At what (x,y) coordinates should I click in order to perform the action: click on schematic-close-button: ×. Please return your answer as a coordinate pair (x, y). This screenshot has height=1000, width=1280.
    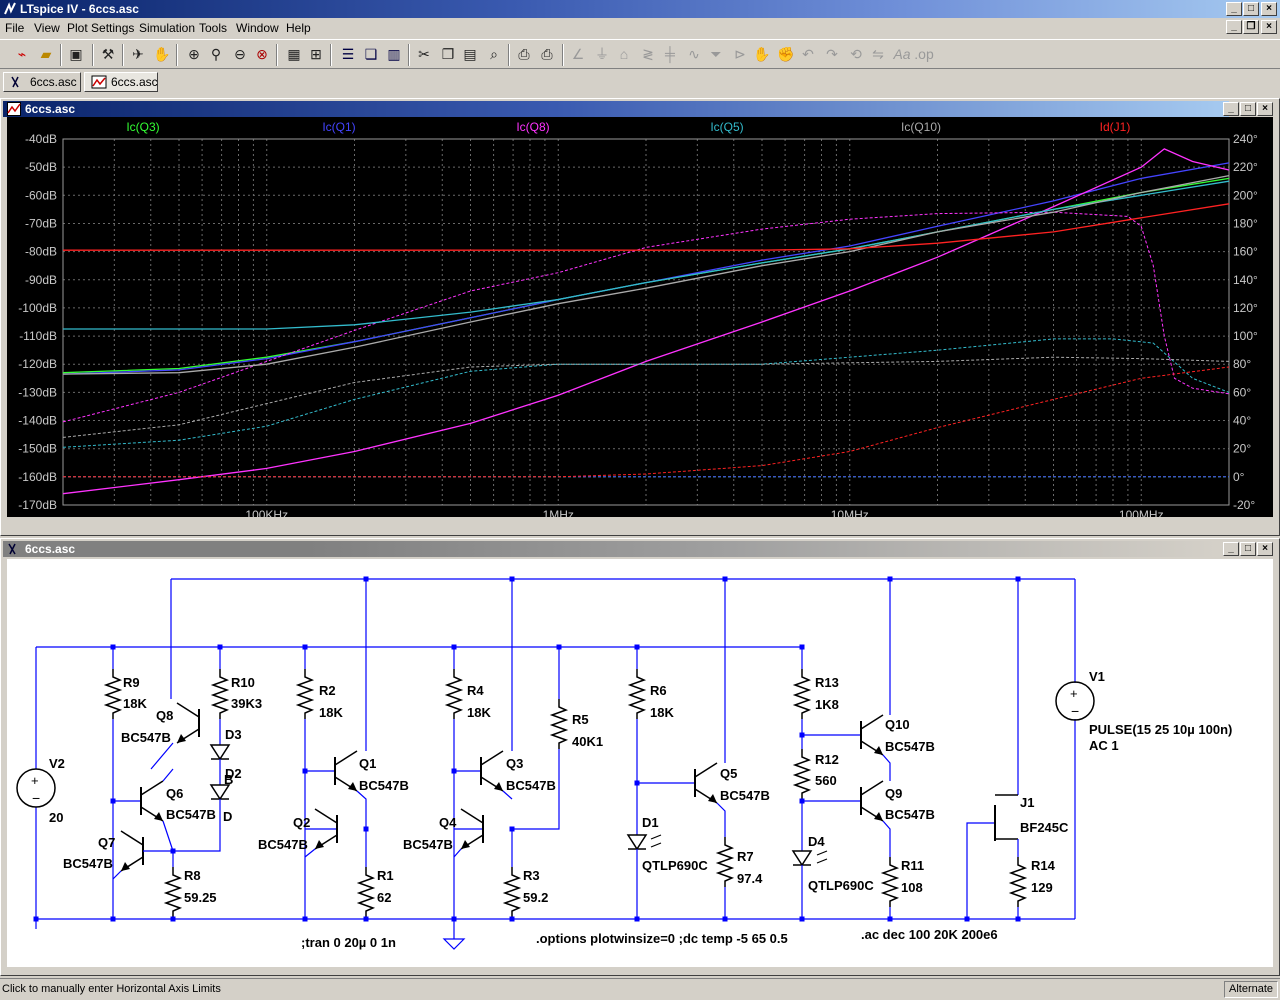
    Looking at the image, I should click on (1265, 549).